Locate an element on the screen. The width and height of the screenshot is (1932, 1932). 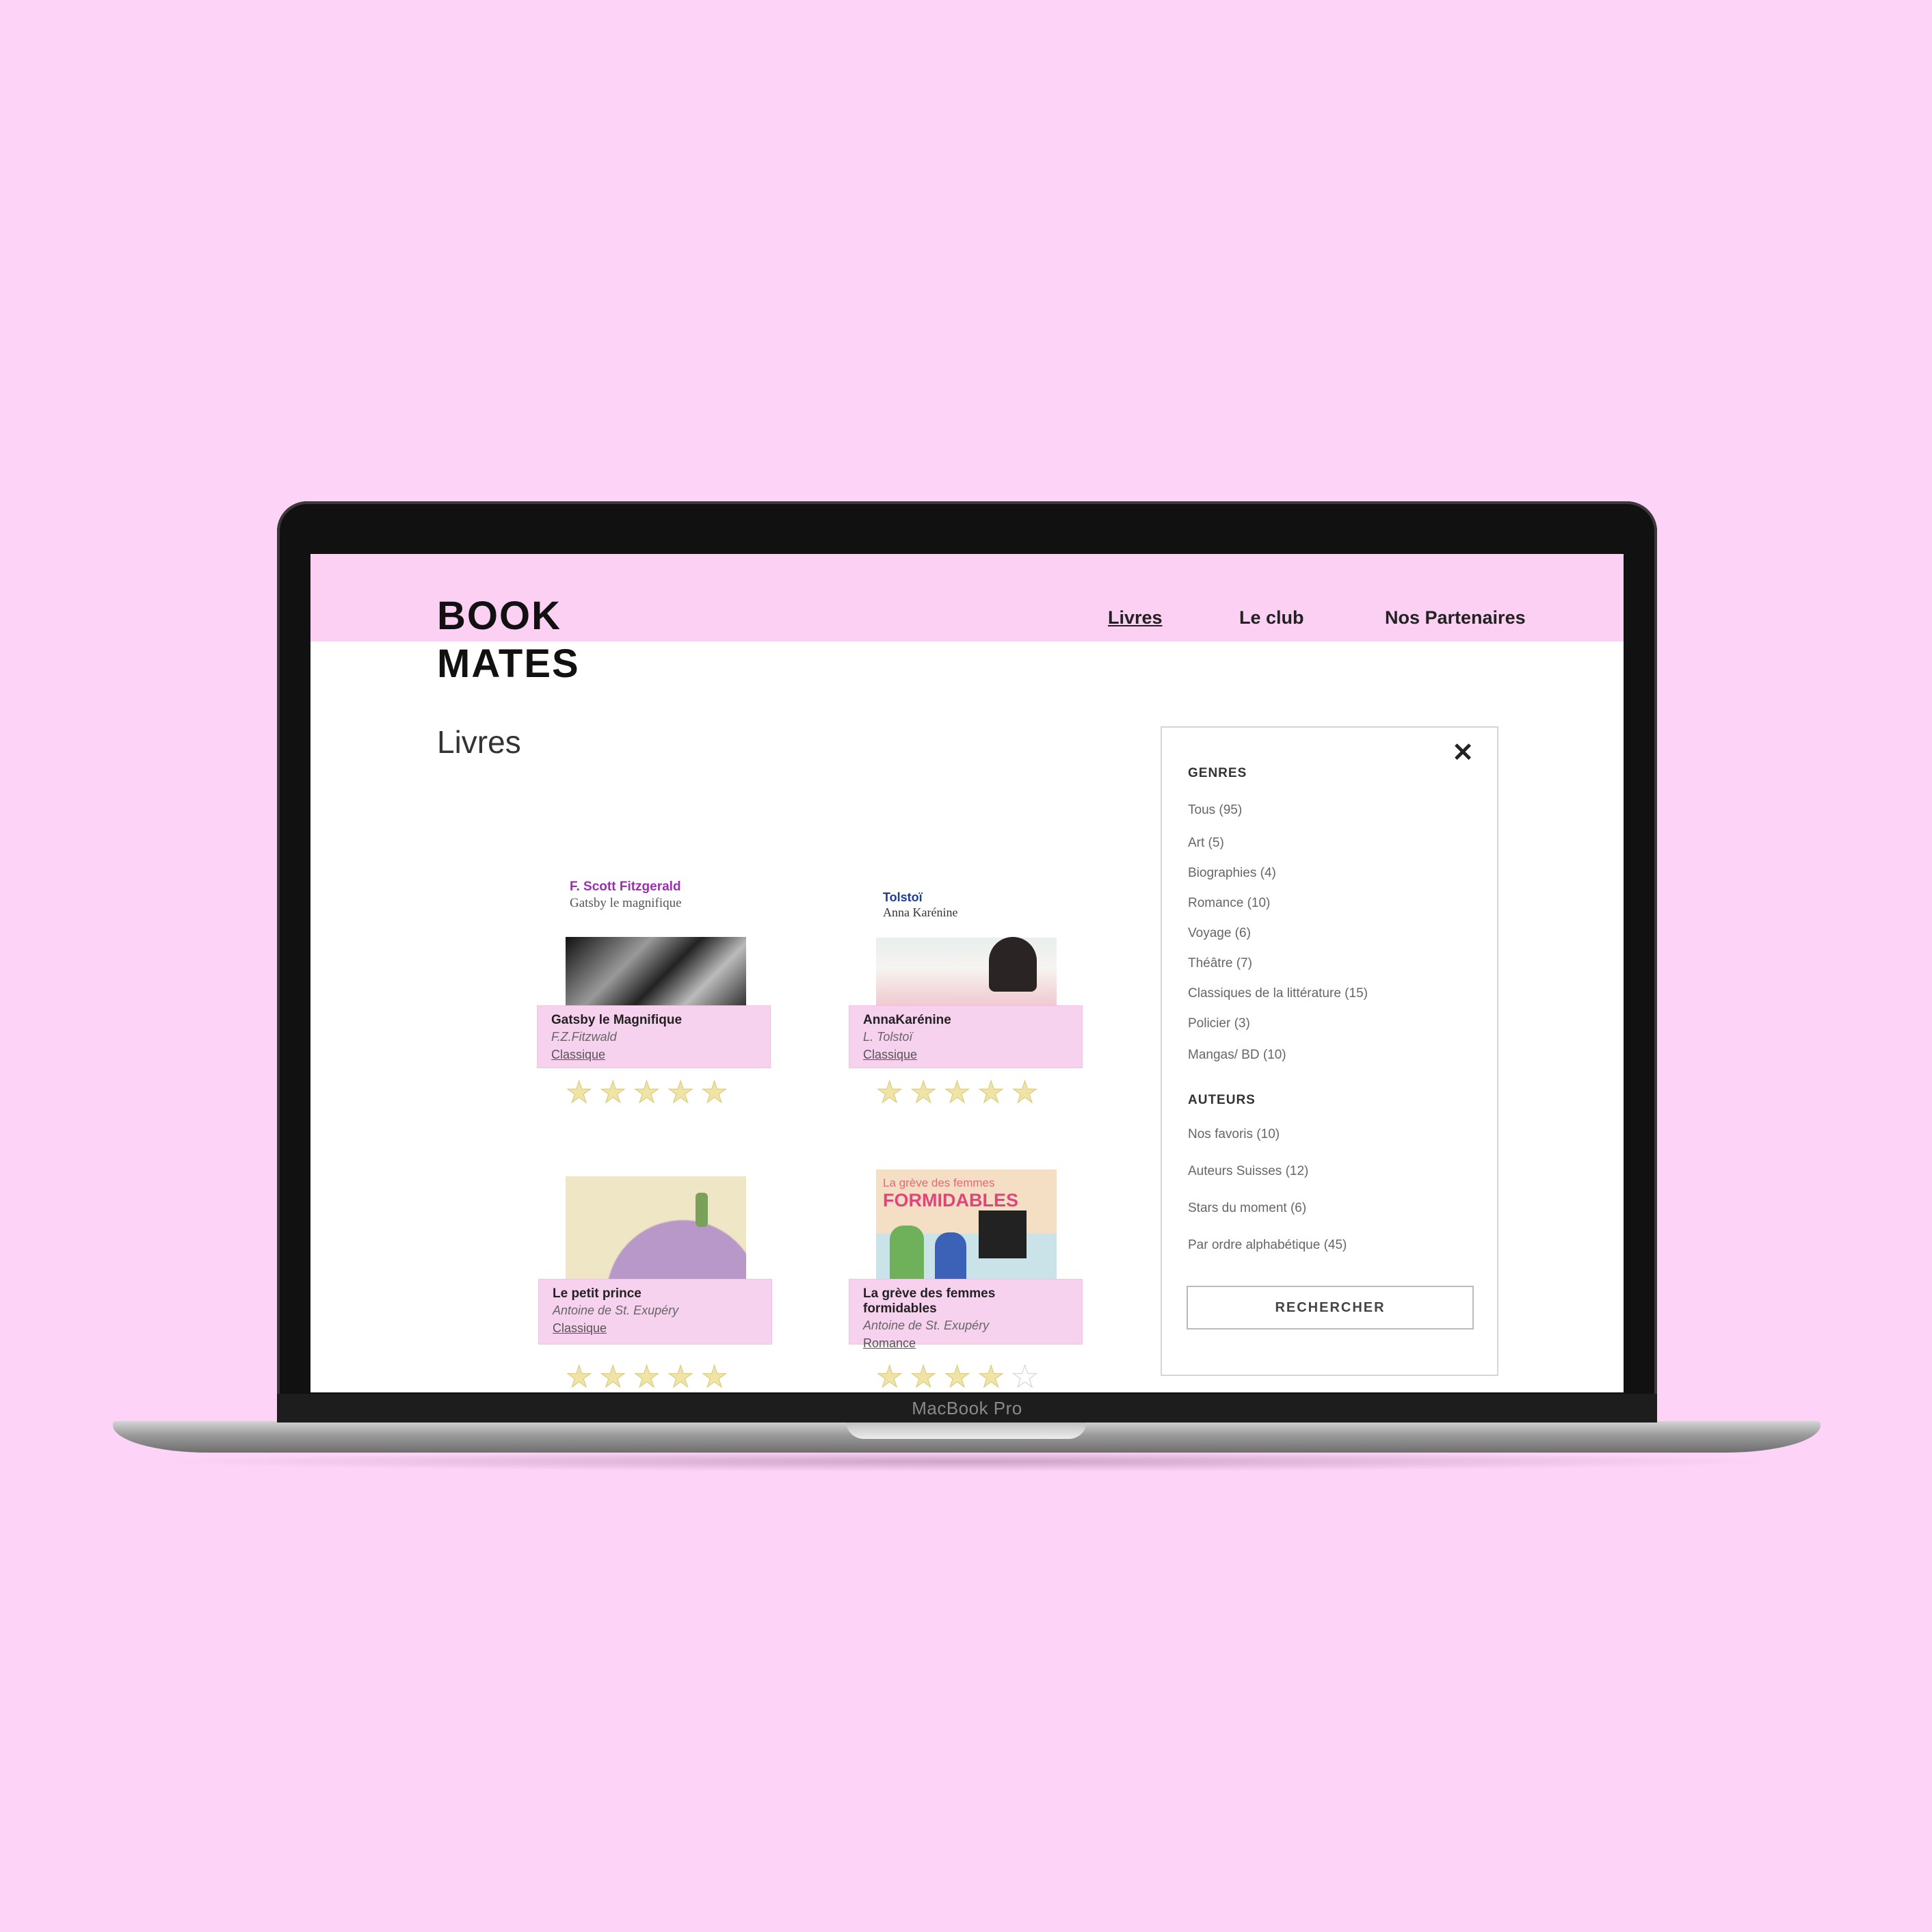
genre-filter-item: Art (5) is located at coordinates (1206, 844).